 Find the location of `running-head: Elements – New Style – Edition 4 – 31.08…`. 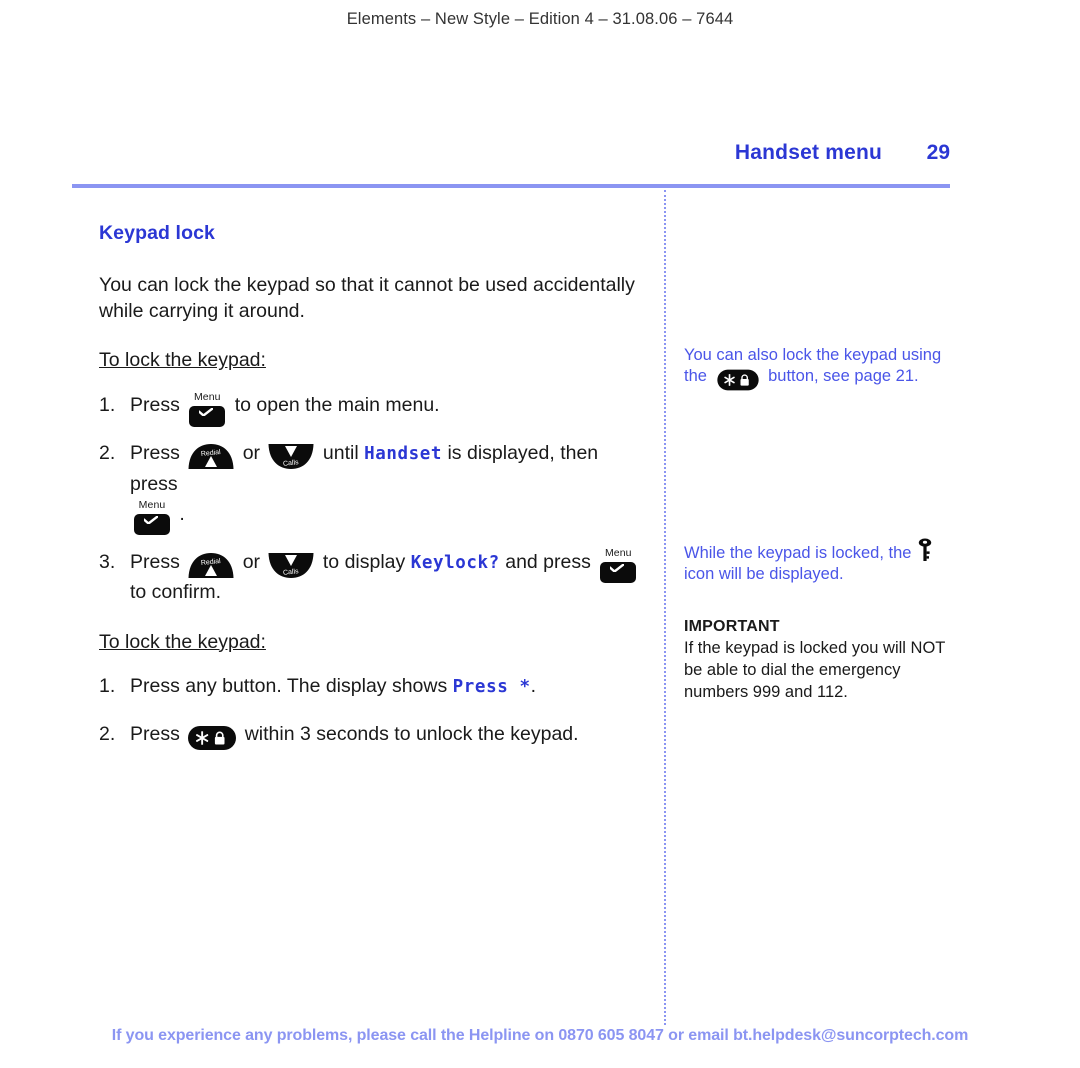

running-head: Elements – New Style – Edition 4 – 31.08… is located at coordinates (540, 19).